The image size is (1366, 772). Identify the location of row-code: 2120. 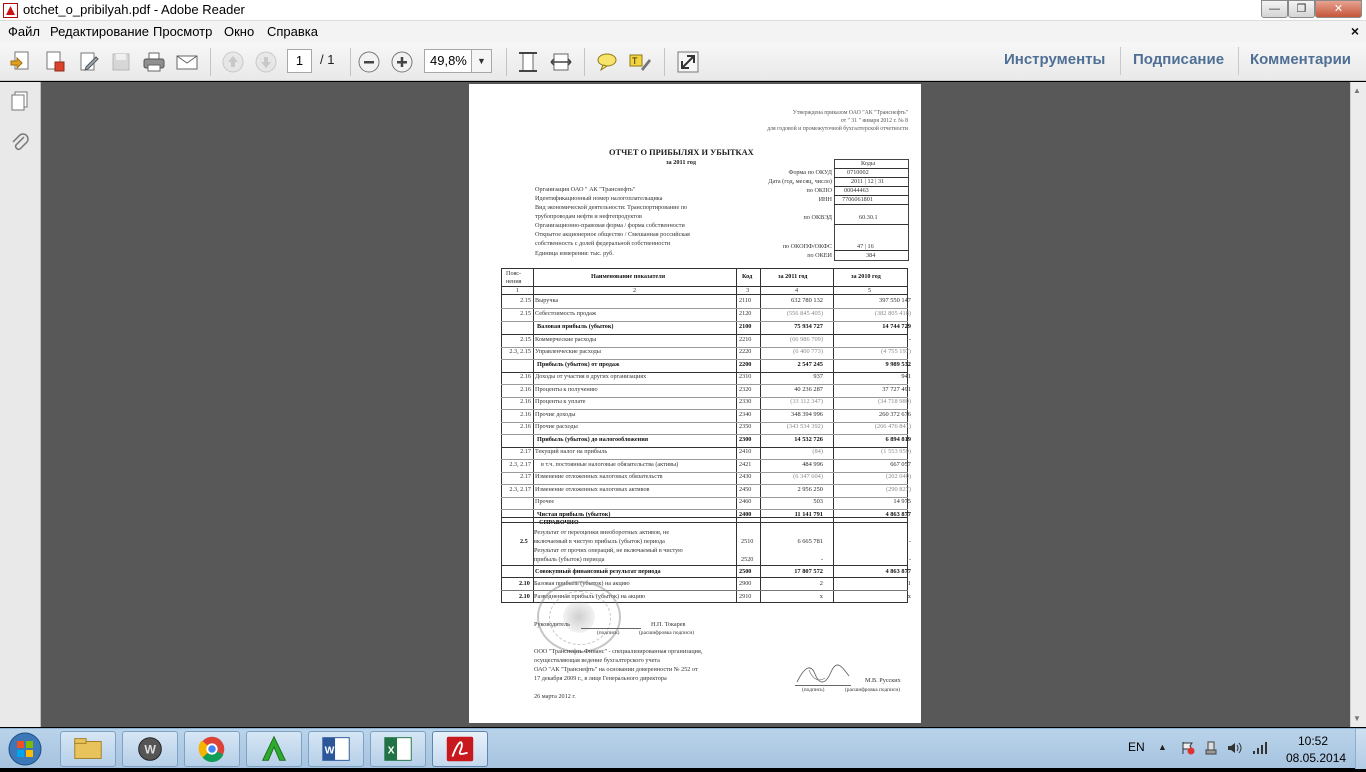
(745, 313).